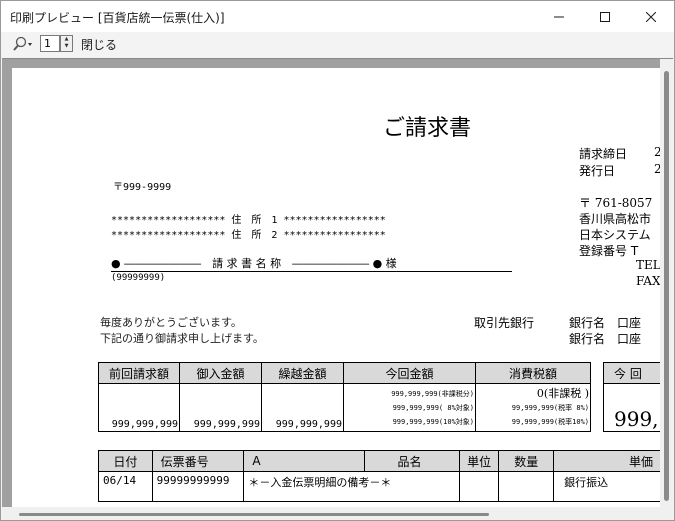  I want to click on header-unit-price: 単価, so click(607, 461).